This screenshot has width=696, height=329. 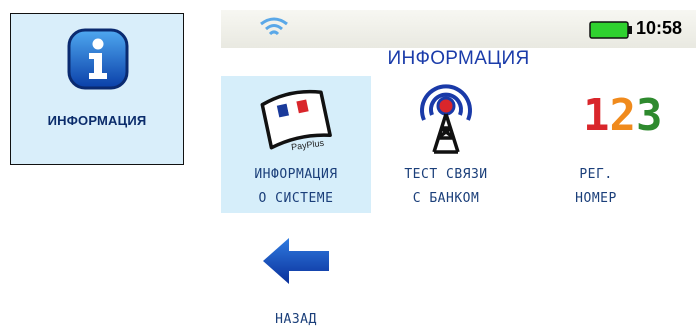 What do you see at coordinates (659, 28) in the screenshot?
I see `clock-time: 10:58` at bounding box center [659, 28].